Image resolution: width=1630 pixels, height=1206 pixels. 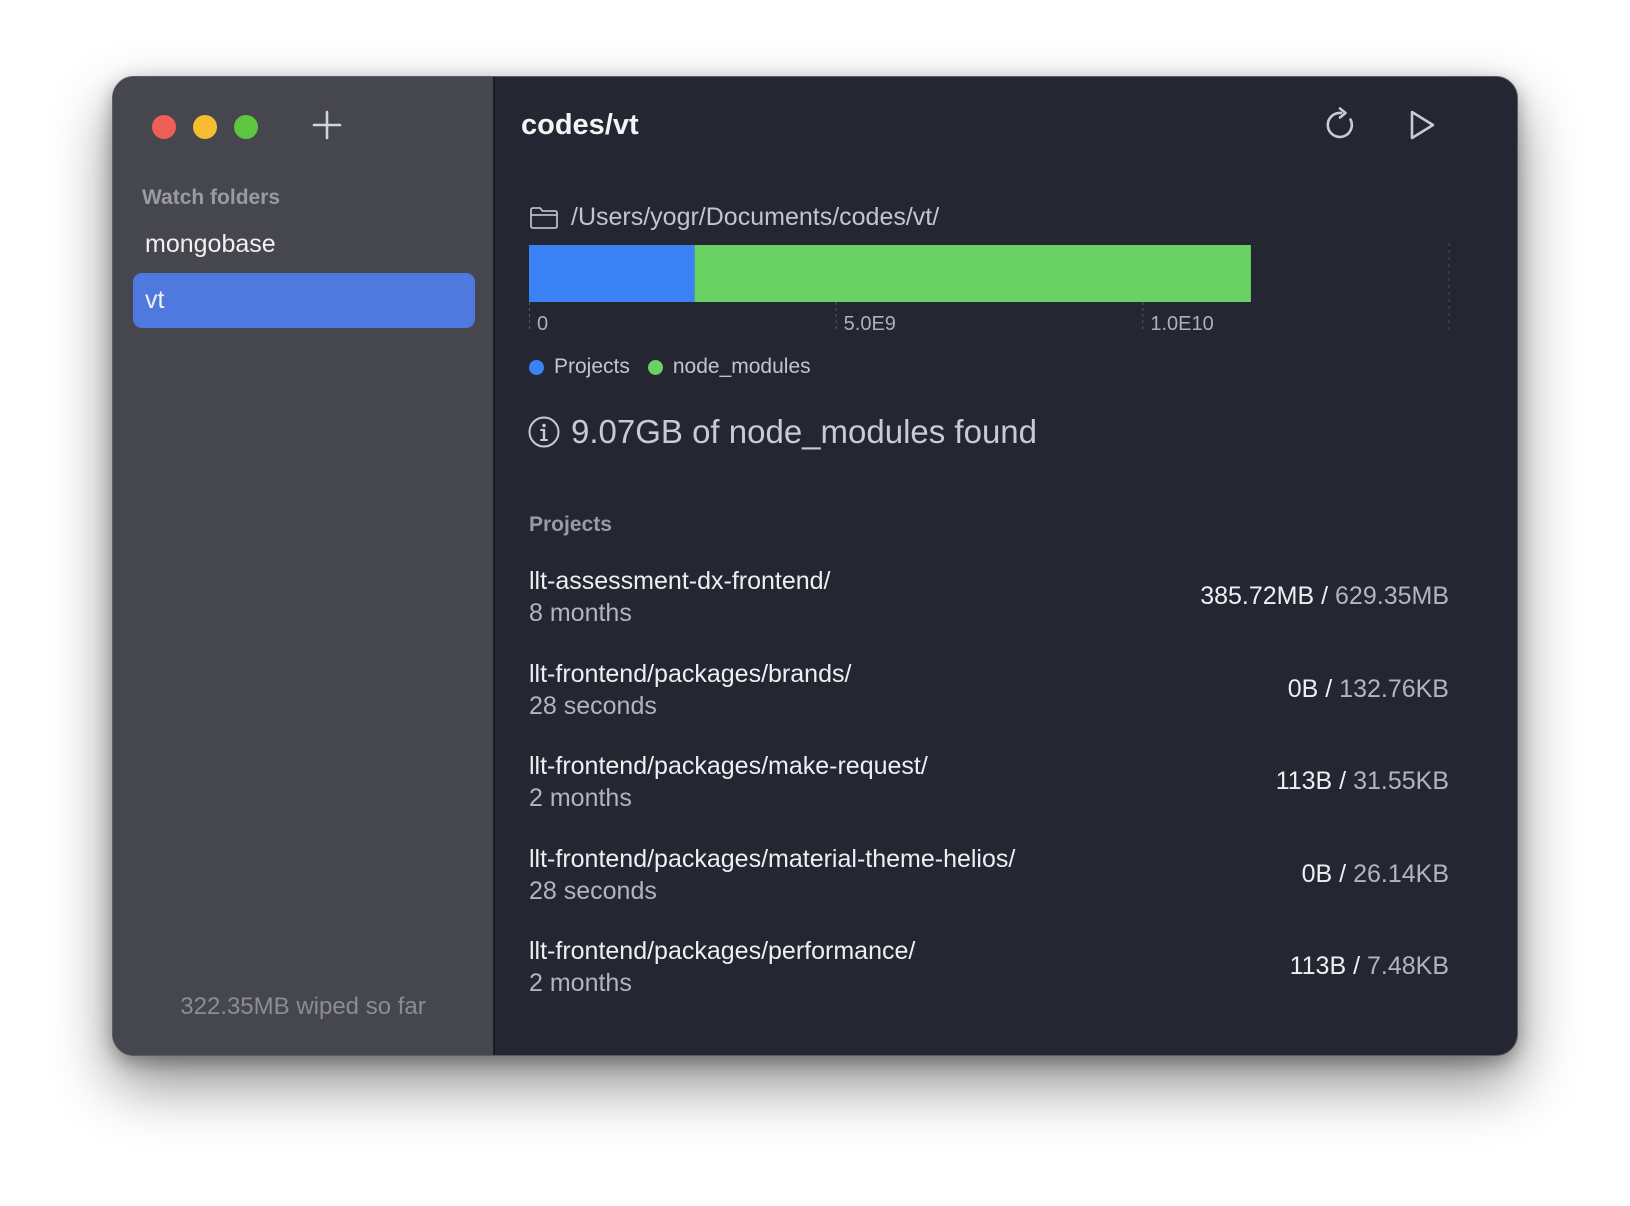 I want to click on legend-swatch-projects, so click(x=536, y=367).